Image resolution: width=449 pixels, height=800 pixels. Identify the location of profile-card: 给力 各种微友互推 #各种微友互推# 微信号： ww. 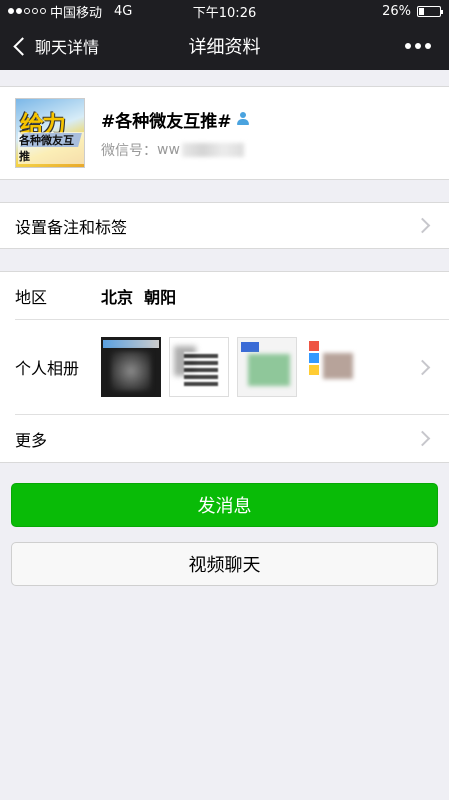
(224, 133).